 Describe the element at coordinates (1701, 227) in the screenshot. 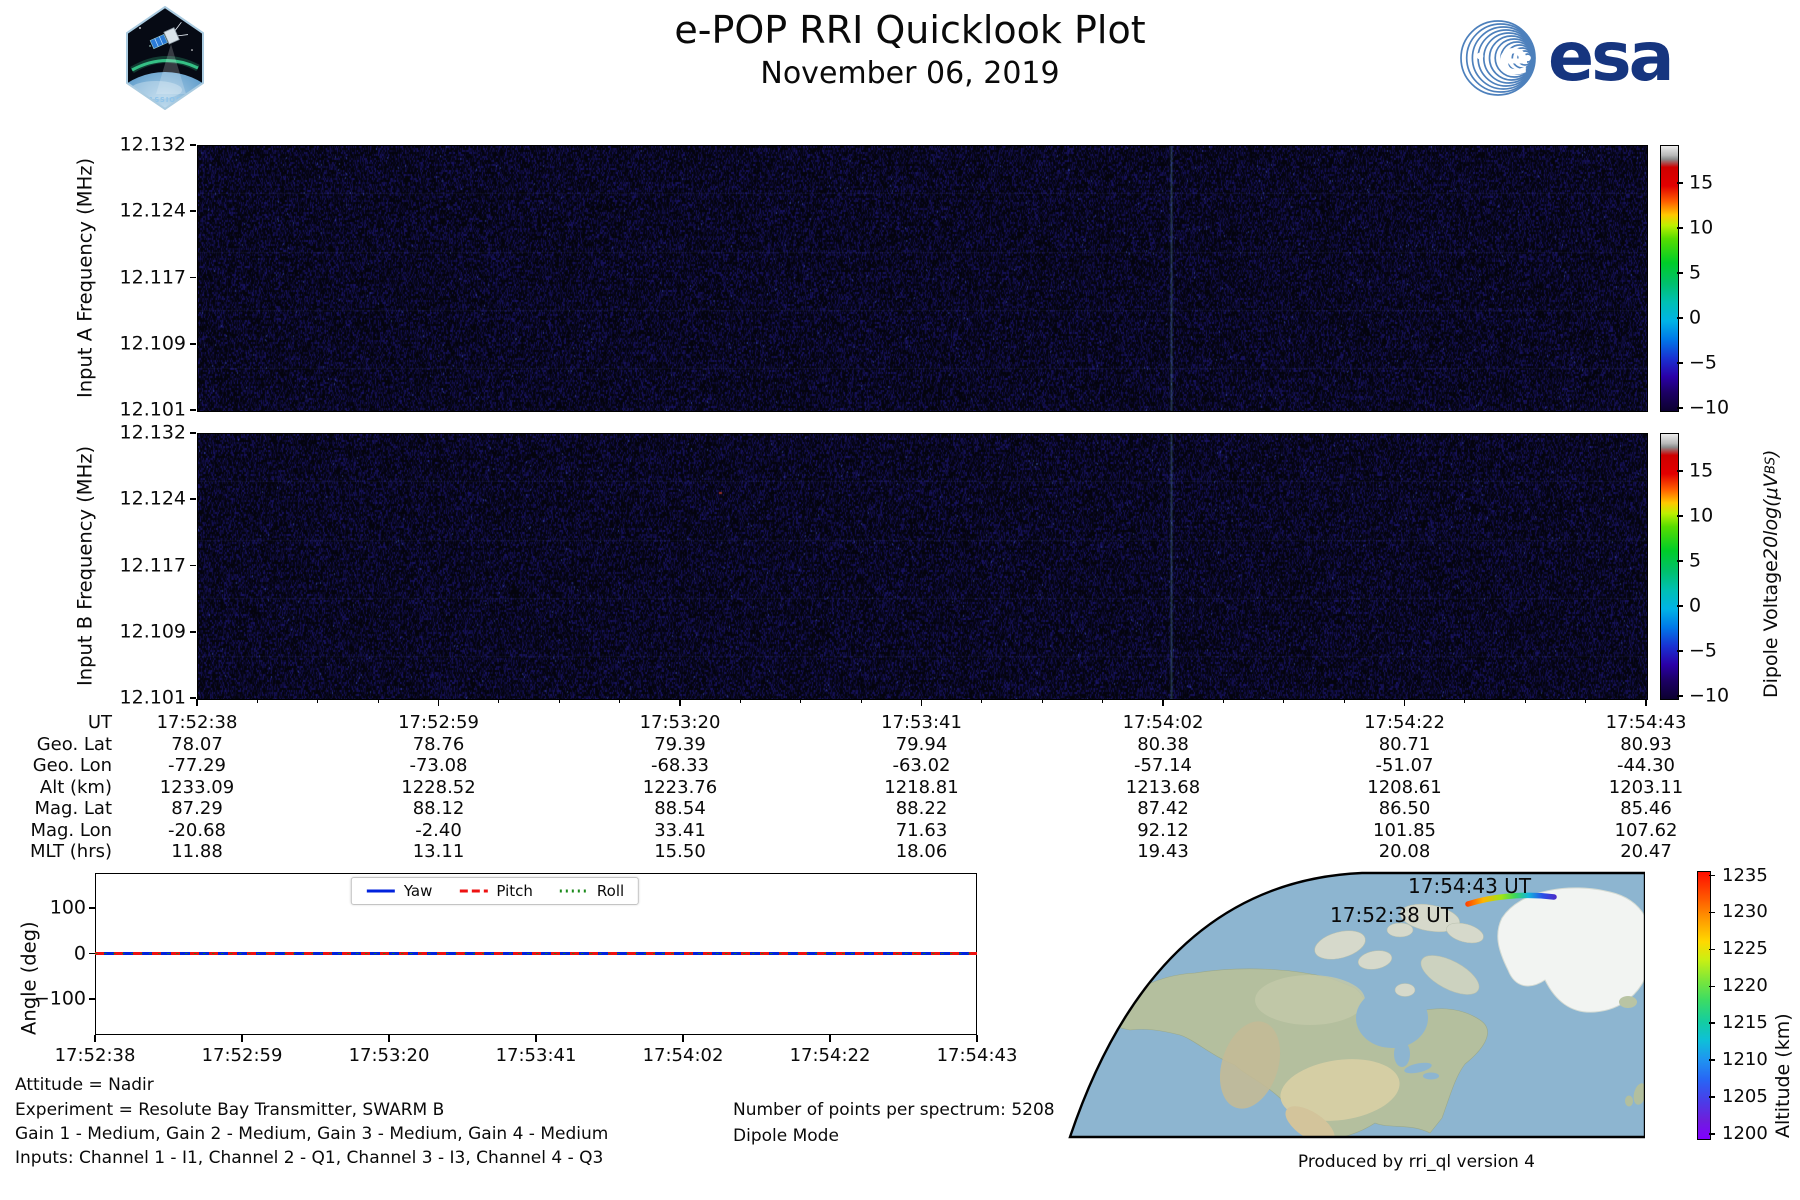

I see `colorbar-tick-label: 10` at that location.